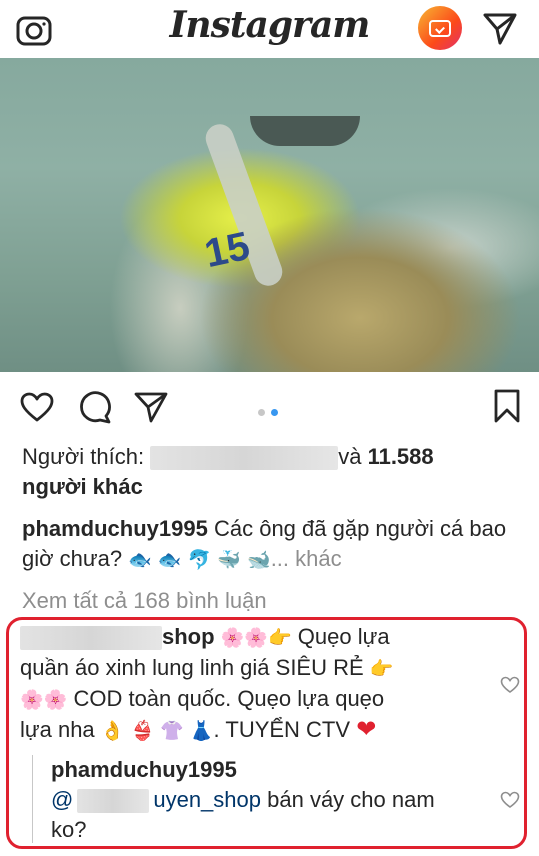  What do you see at coordinates (440, 28) in the screenshot?
I see `igtv-icon` at bounding box center [440, 28].